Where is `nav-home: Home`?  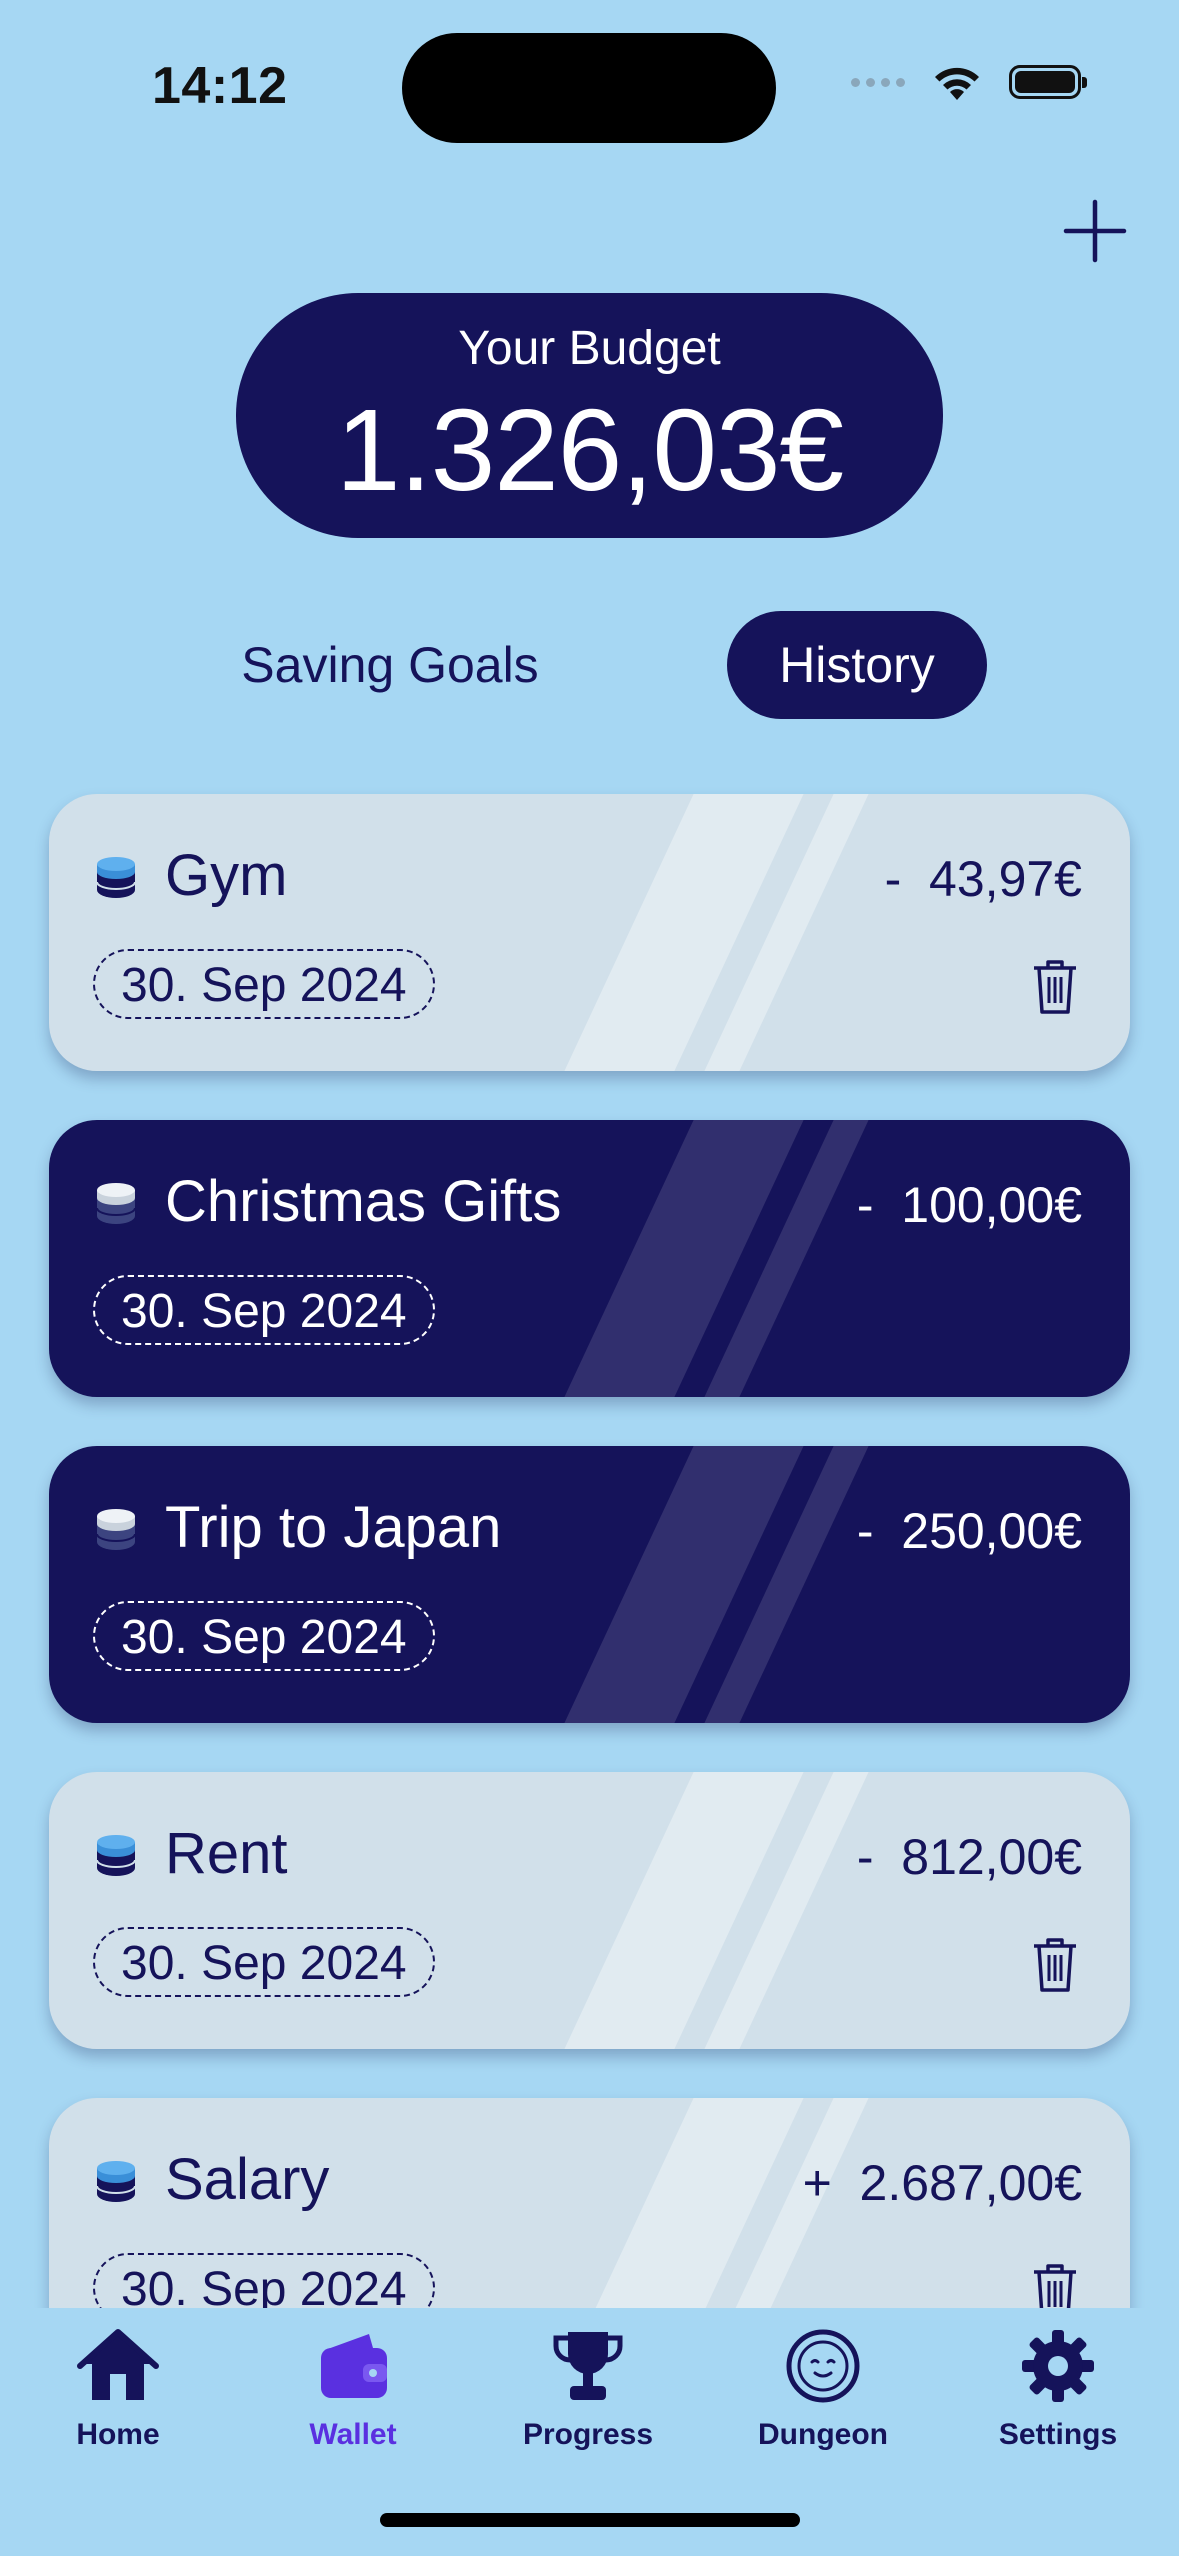 nav-home: Home is located at coordinates (118, 2388).